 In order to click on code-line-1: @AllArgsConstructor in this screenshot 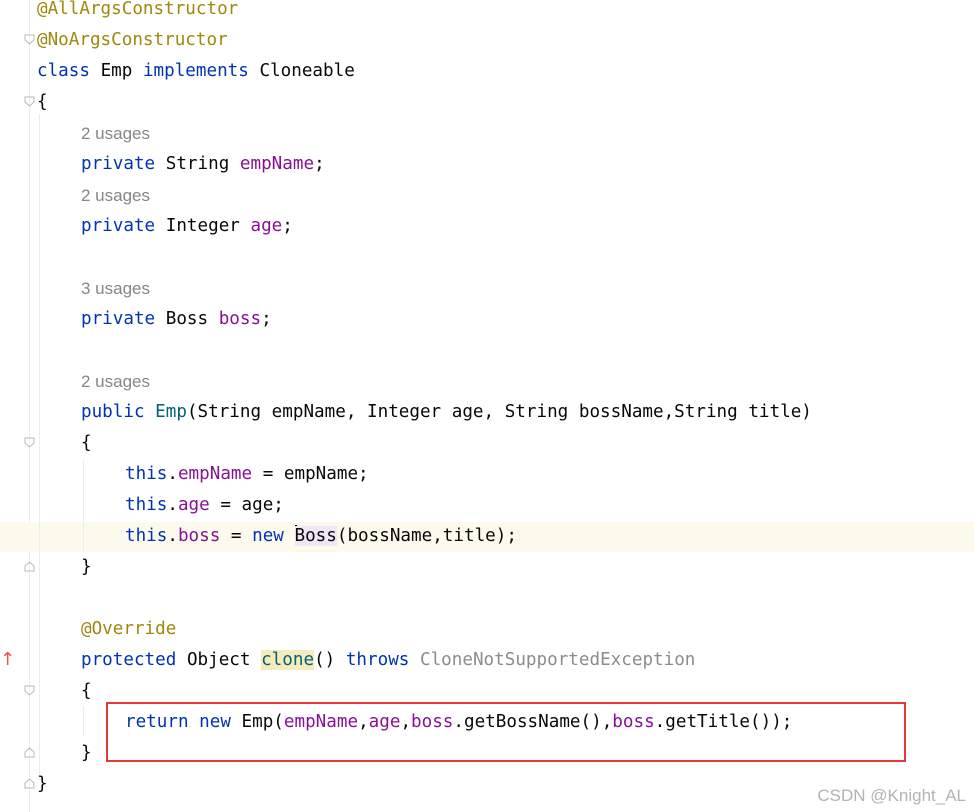, I will do `click(138, 9)`.